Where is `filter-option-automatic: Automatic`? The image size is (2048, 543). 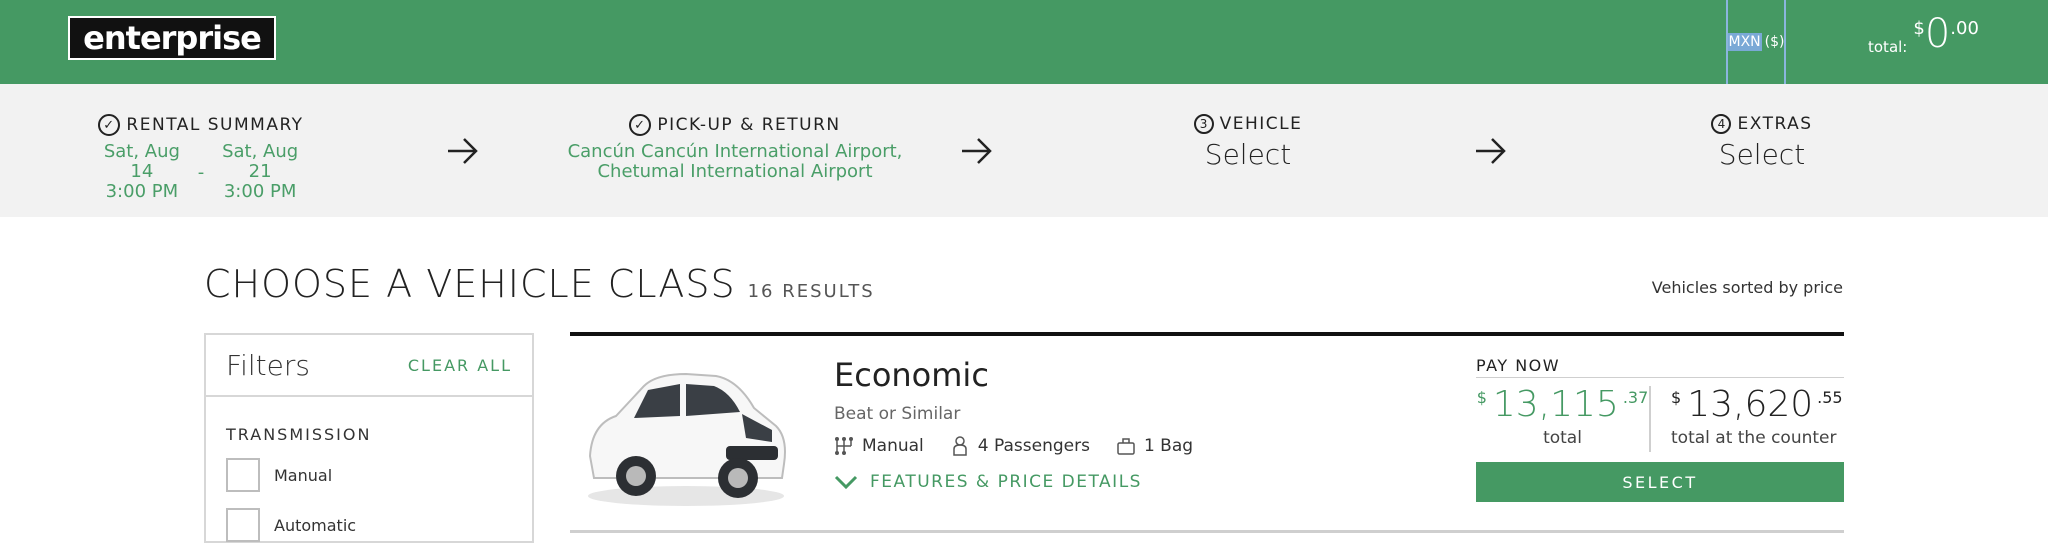 filter-option-automatic: Automatic is located at coordinates (369, 525).